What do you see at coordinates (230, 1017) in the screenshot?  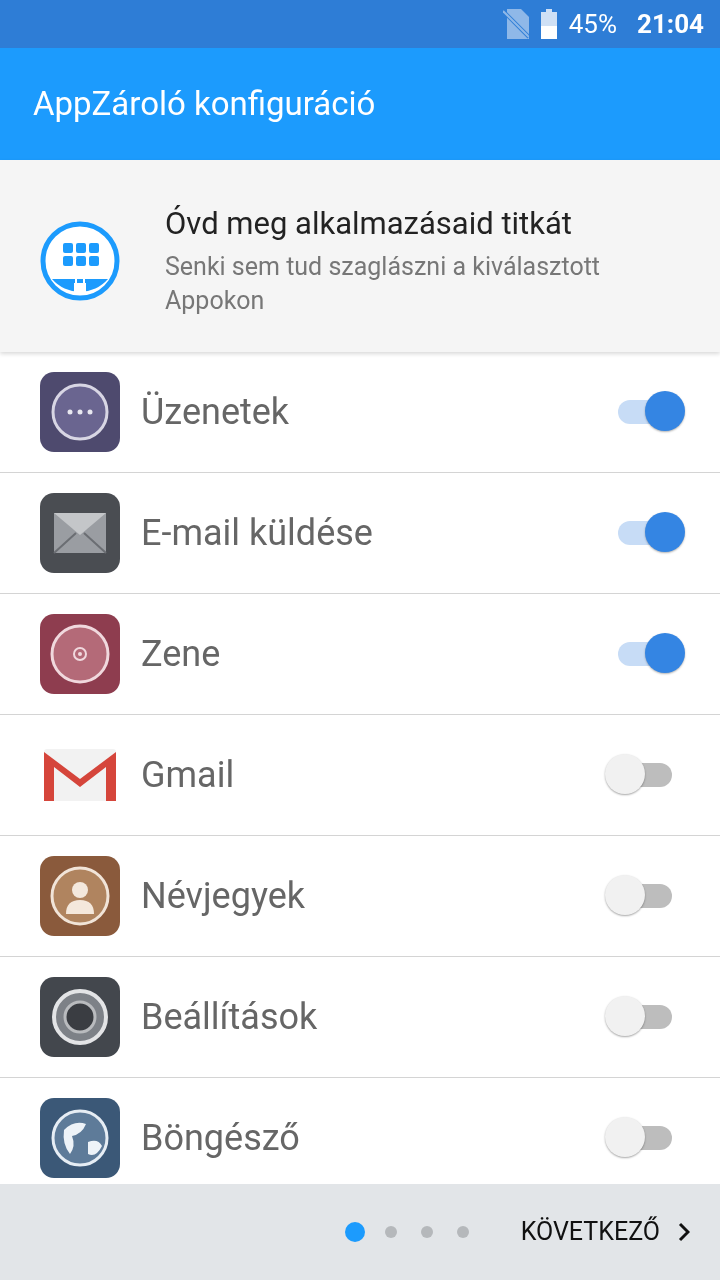 I see `app-name: Beállítások` at bounding box center [230, 1017].